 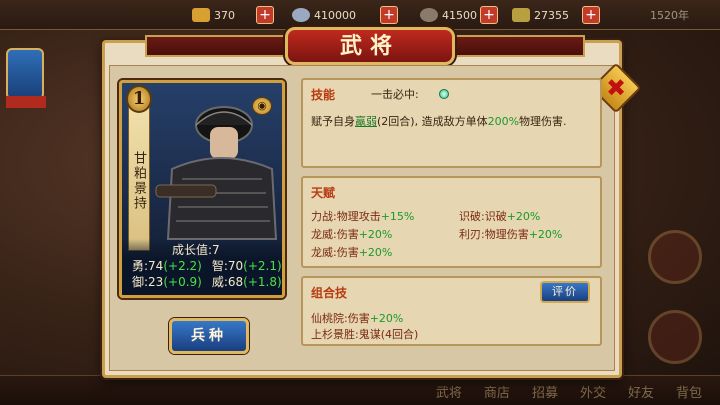 What do you see at coordinates (224, 15) in the screenshot?
I see `gold-value: 370` at bounding box center [224, 15].